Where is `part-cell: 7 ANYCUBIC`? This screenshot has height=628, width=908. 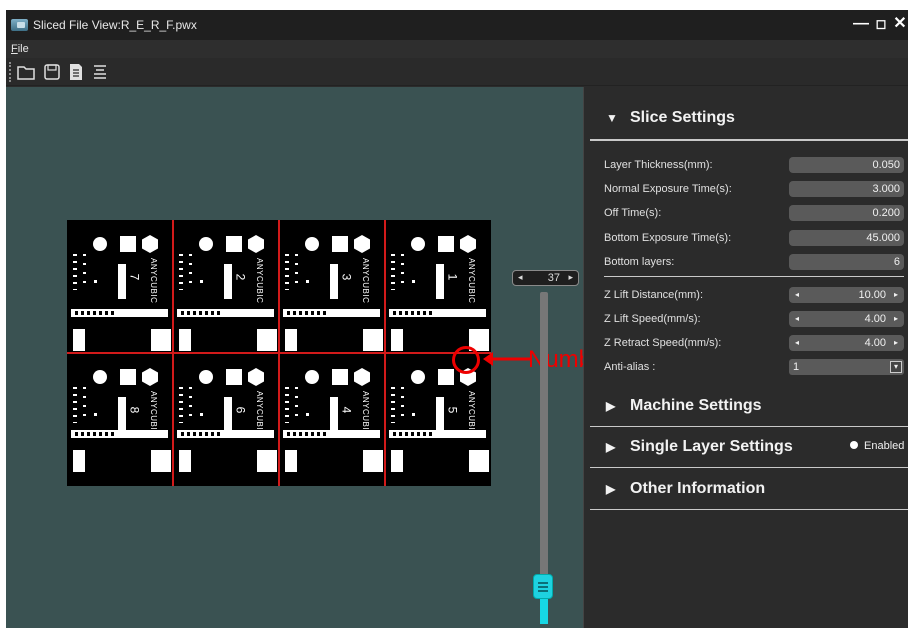 part-cell: 7 ANYCUBIC is located at coordinates (120, 286).